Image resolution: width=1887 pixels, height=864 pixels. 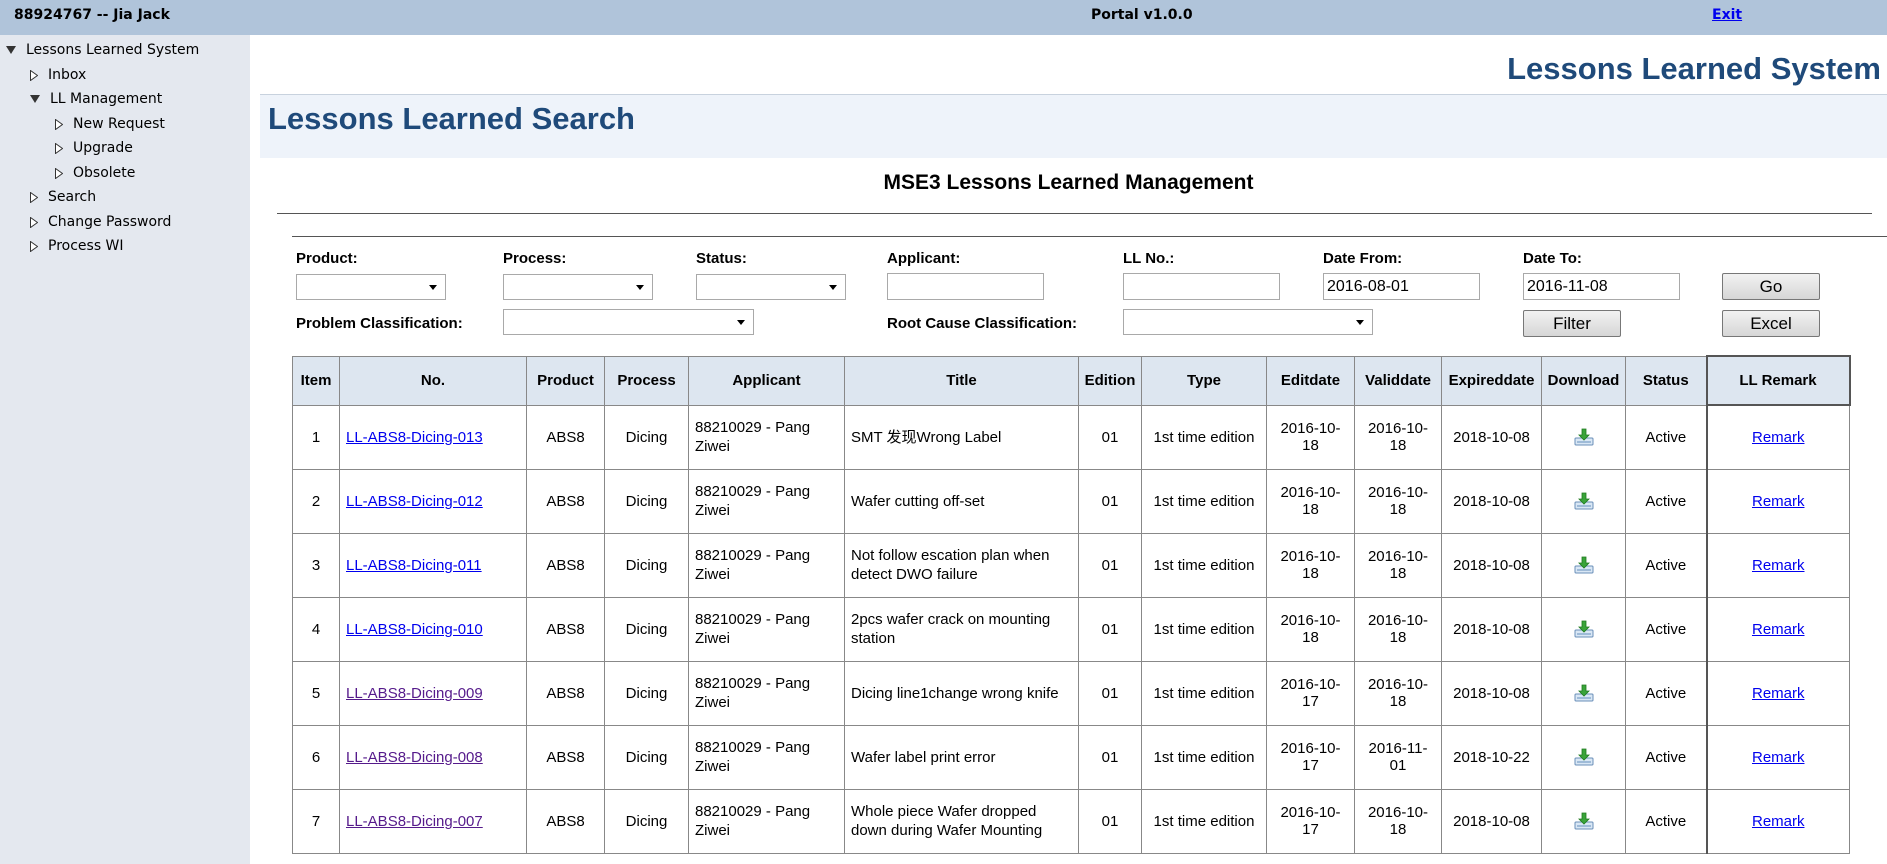 I want to click on problem-classification-select, so click(x=628, y=322).